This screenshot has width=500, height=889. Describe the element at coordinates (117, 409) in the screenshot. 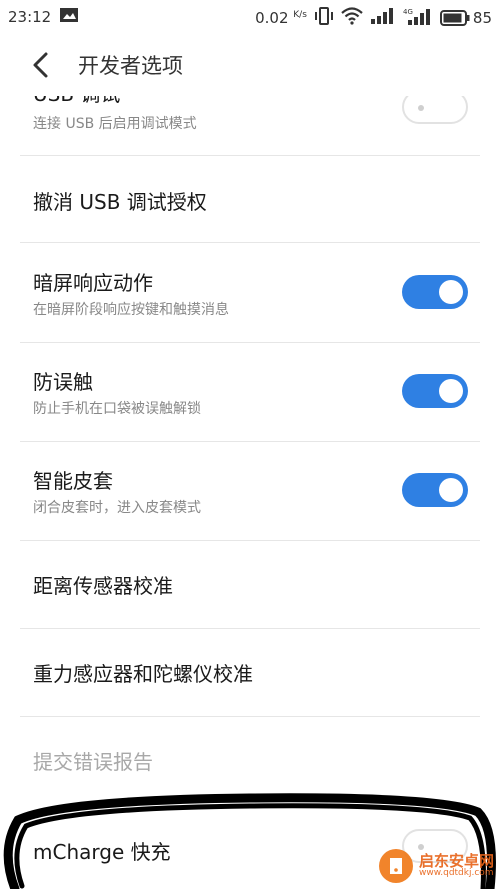

I see `setting-subtitle: 防止手机在口袋被误触解锁` at that location.